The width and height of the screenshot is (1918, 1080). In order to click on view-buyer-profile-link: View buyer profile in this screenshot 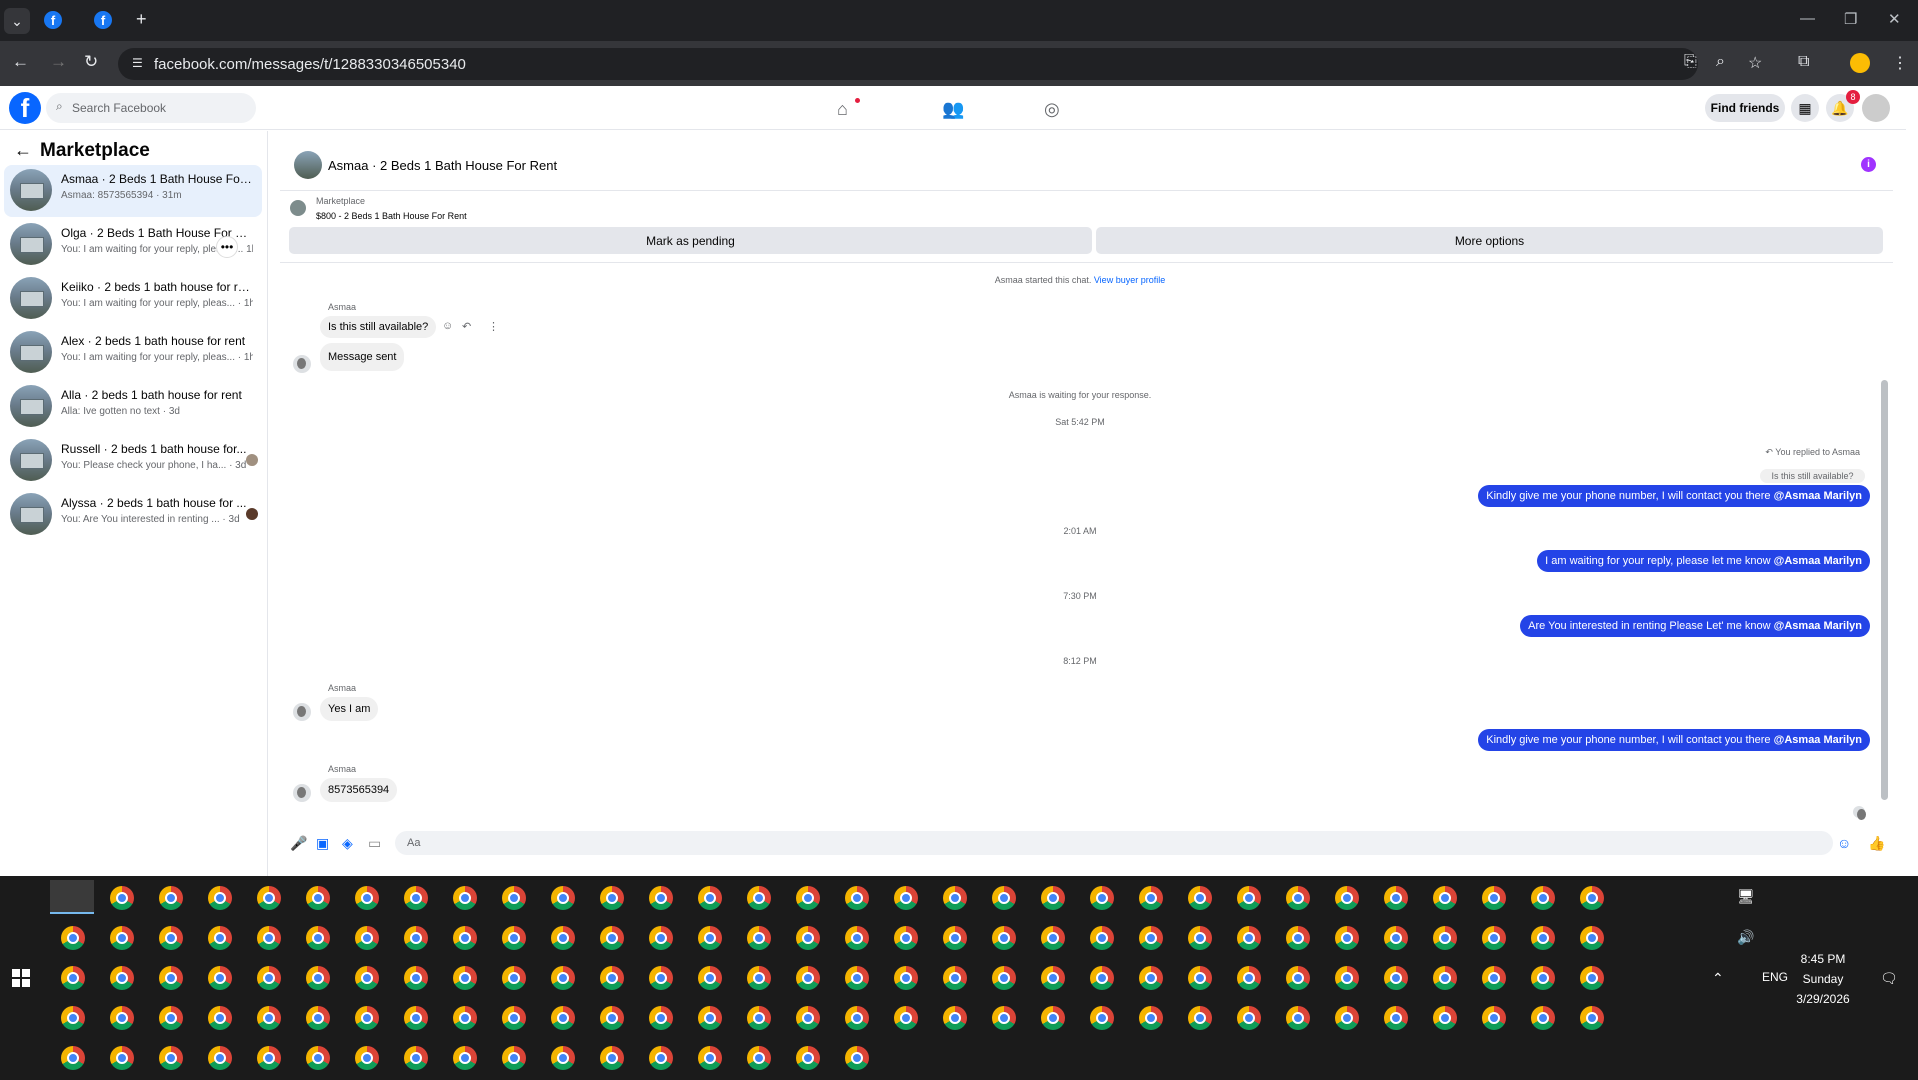, I will do `click(1129, 280)`.